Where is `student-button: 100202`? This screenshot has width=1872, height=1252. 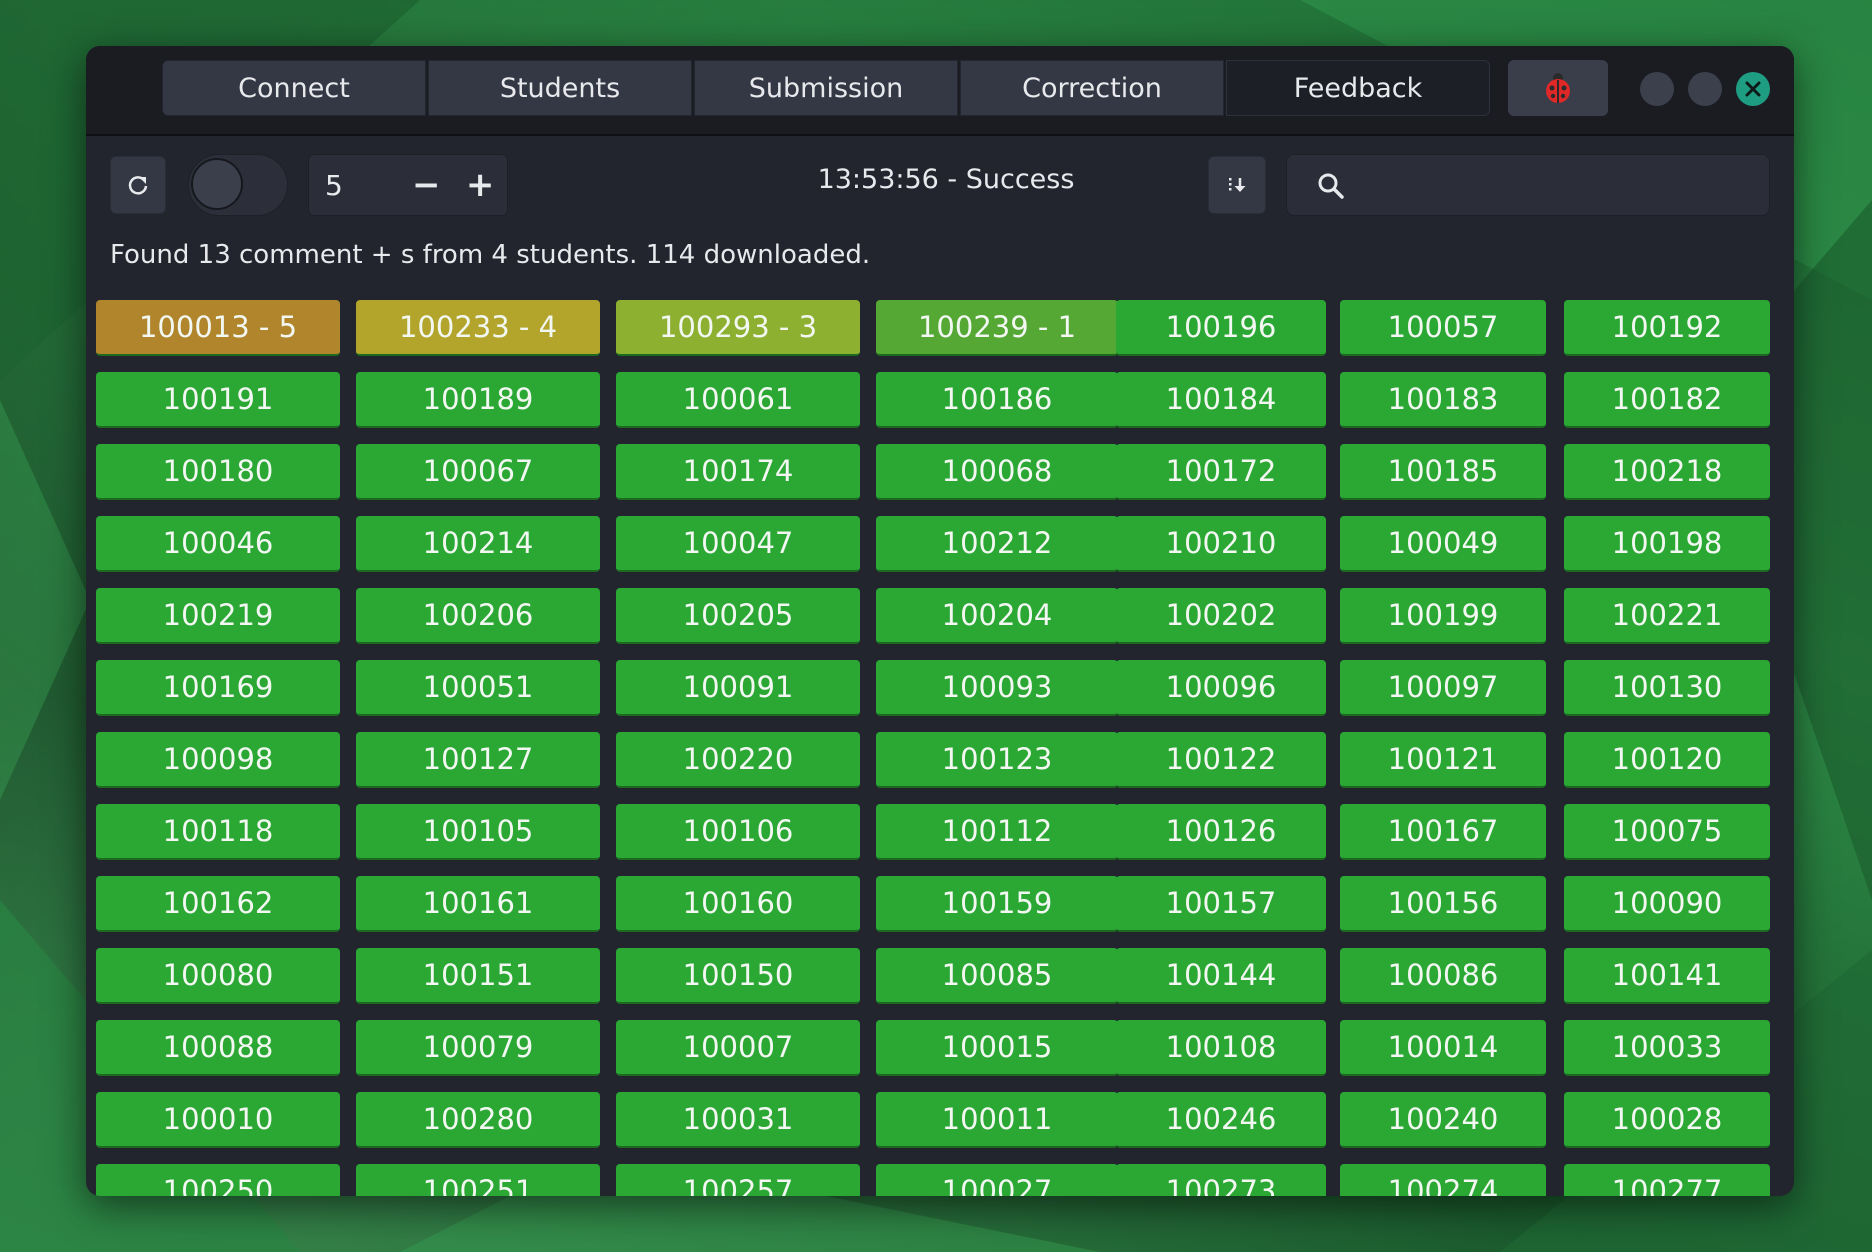 student-button: 100202 is located at coordinates (1221, 616).